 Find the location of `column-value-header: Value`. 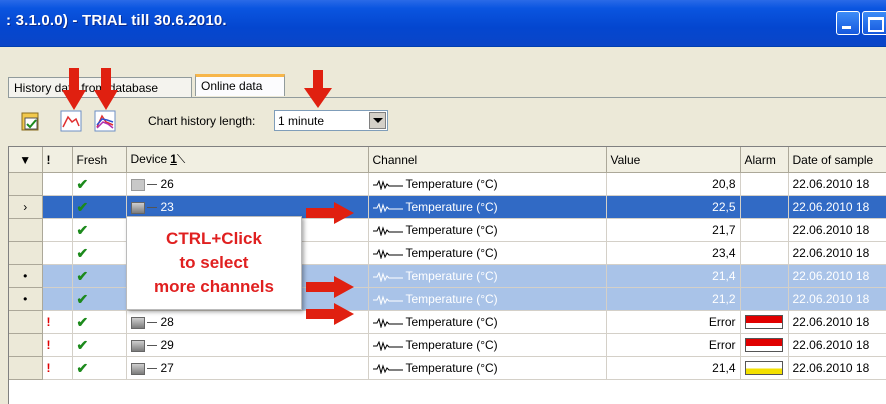

column-value-header: Value is located at coordinates (673, 160).